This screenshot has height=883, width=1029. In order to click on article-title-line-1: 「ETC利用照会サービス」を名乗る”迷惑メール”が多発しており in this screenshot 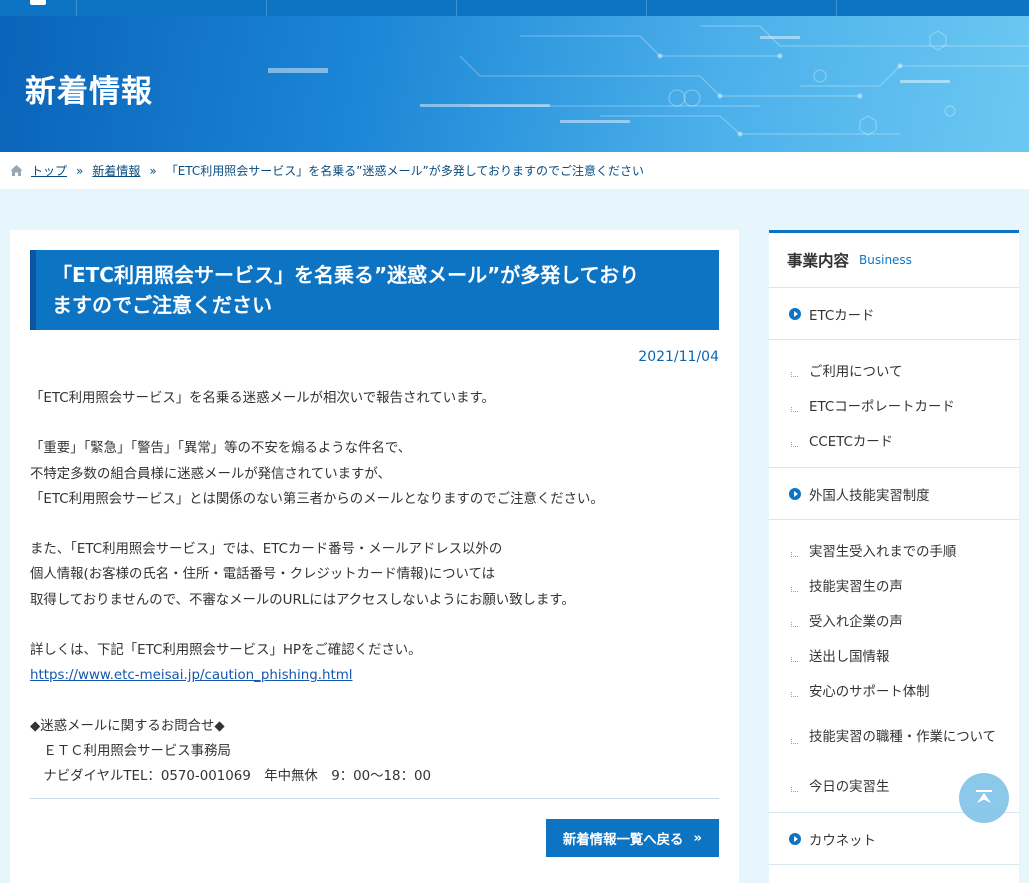, I will do `click(346, 275)`.